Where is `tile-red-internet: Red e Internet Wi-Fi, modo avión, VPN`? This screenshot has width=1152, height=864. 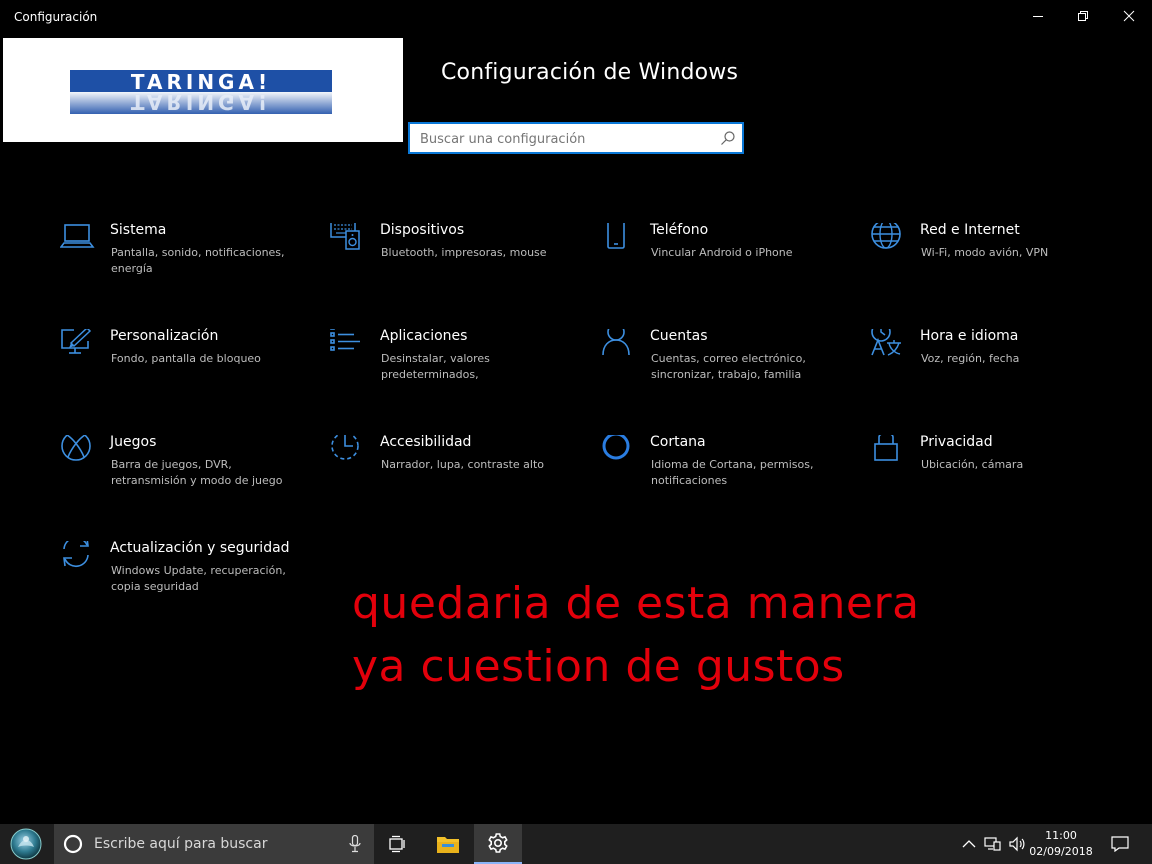 tile-red-internet: Red e Internet Wi-Fi, modo avión, VPN is located at coordinates (1000, 267).